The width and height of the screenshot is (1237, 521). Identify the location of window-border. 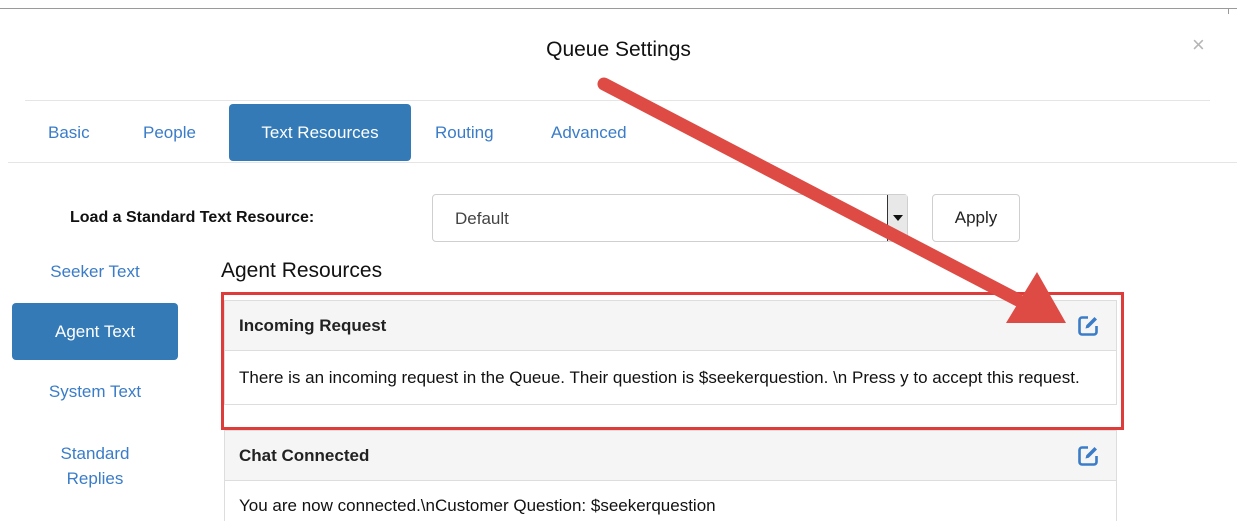
(618, 8).